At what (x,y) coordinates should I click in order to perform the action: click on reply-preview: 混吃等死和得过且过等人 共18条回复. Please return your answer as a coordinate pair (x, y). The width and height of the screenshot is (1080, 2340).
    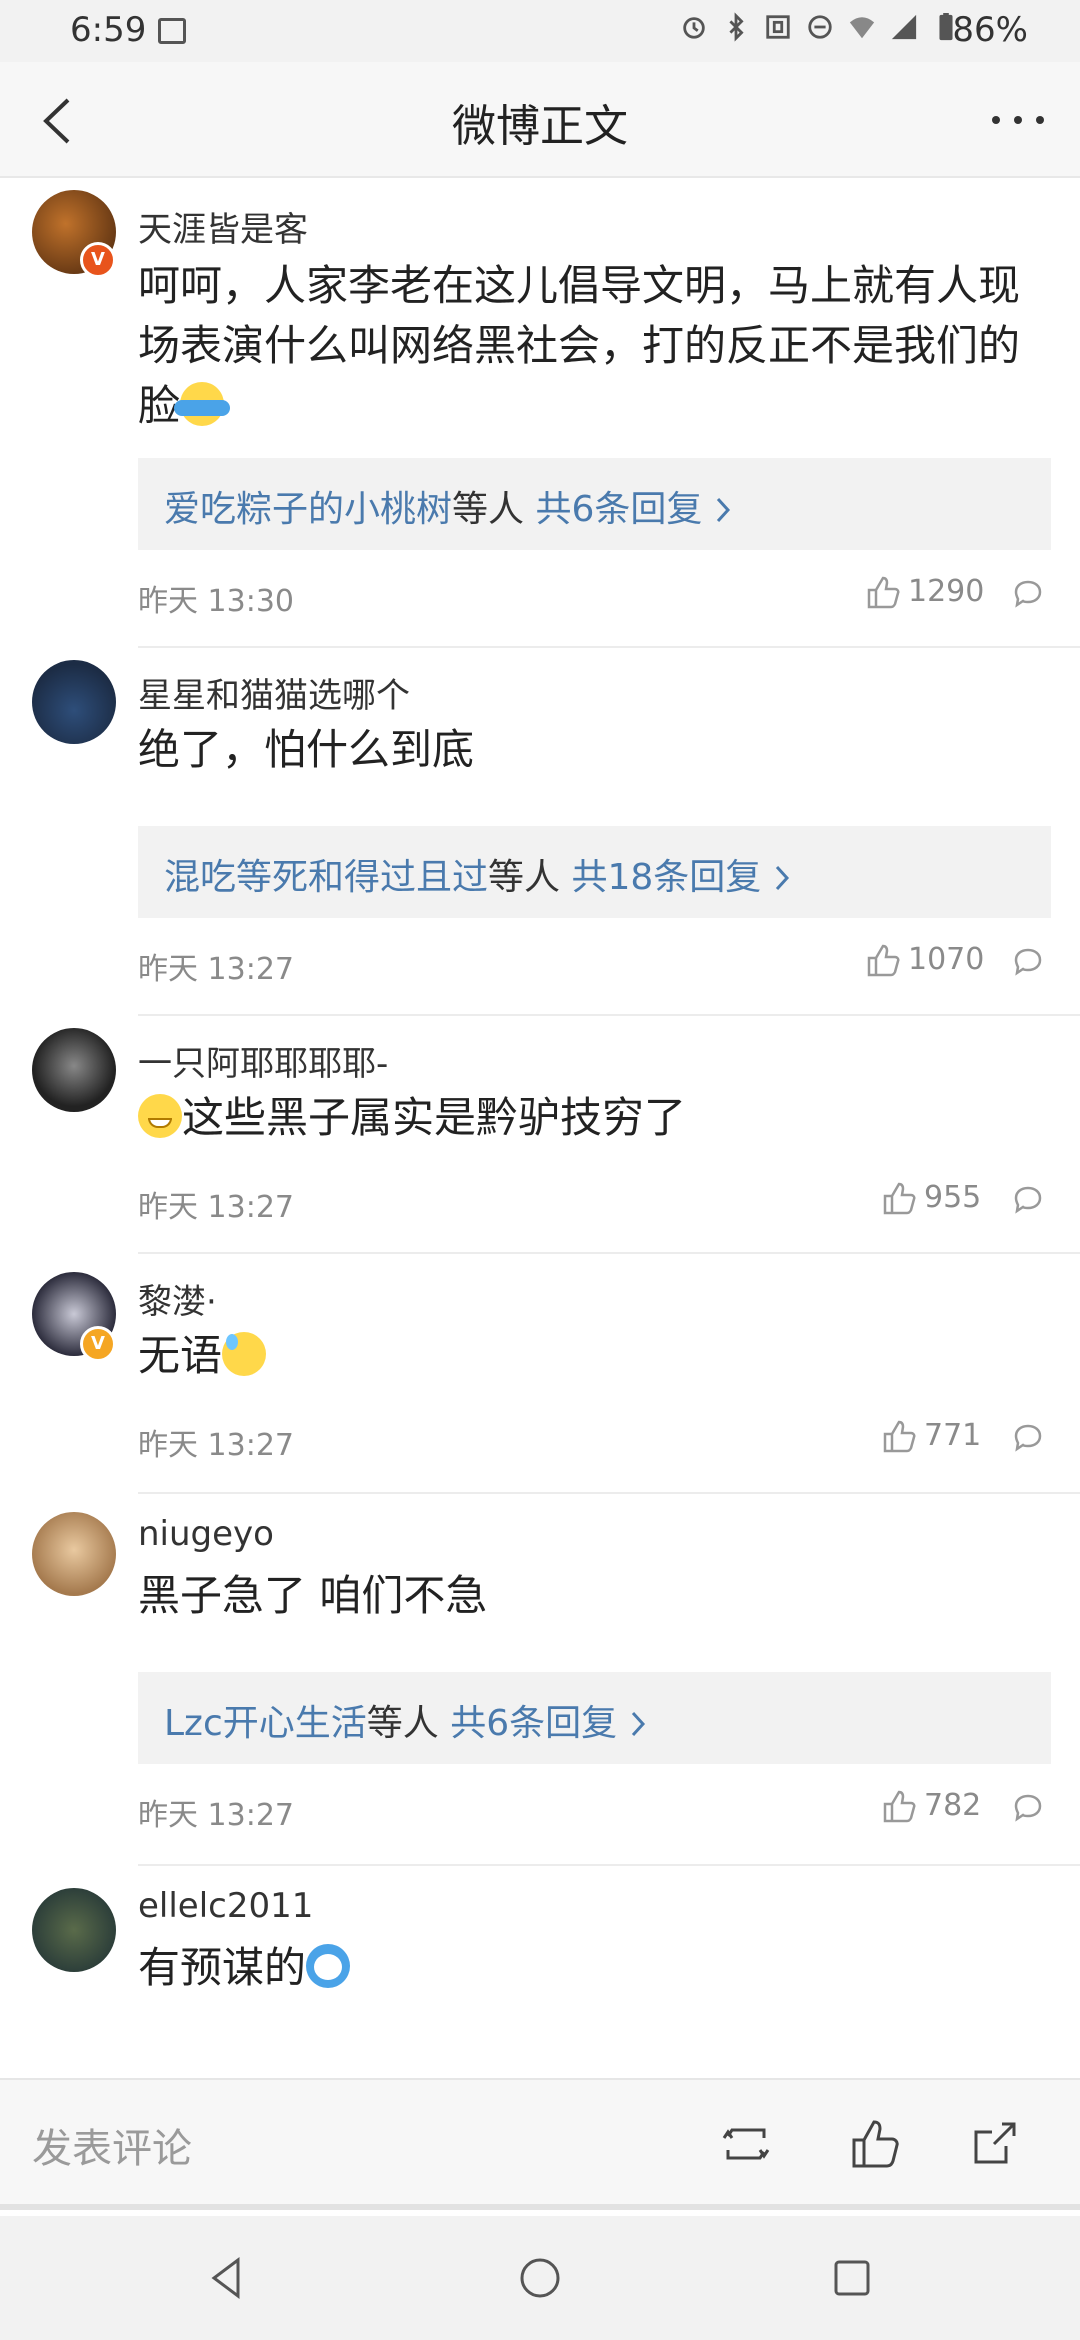
    Looking at the image, I should click on (594, 872).